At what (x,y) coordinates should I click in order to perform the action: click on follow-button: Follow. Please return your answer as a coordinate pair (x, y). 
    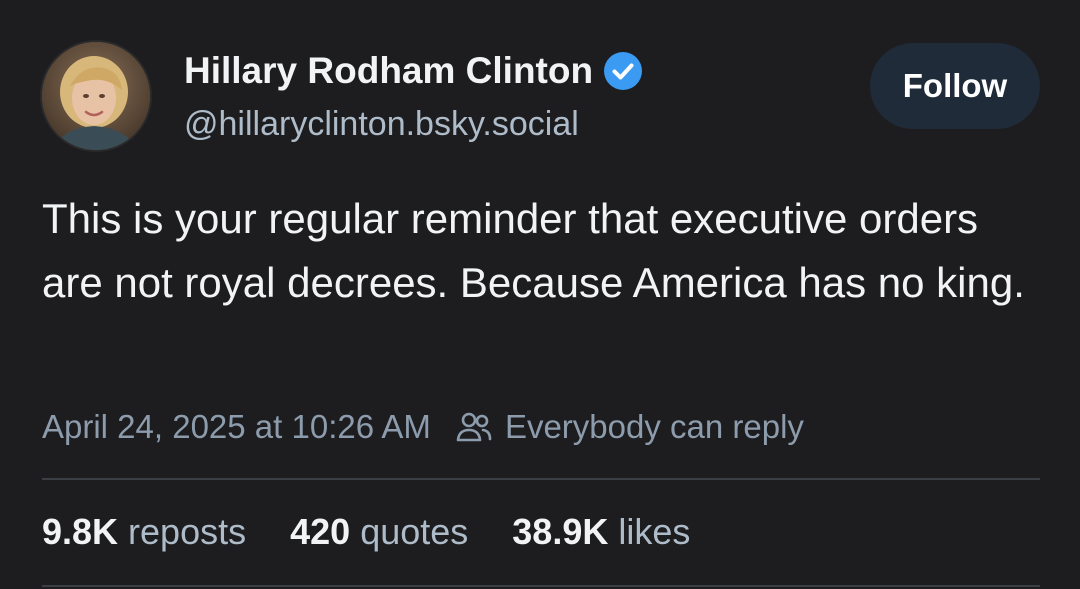
    Looking at the image, I should click on (955, 86).